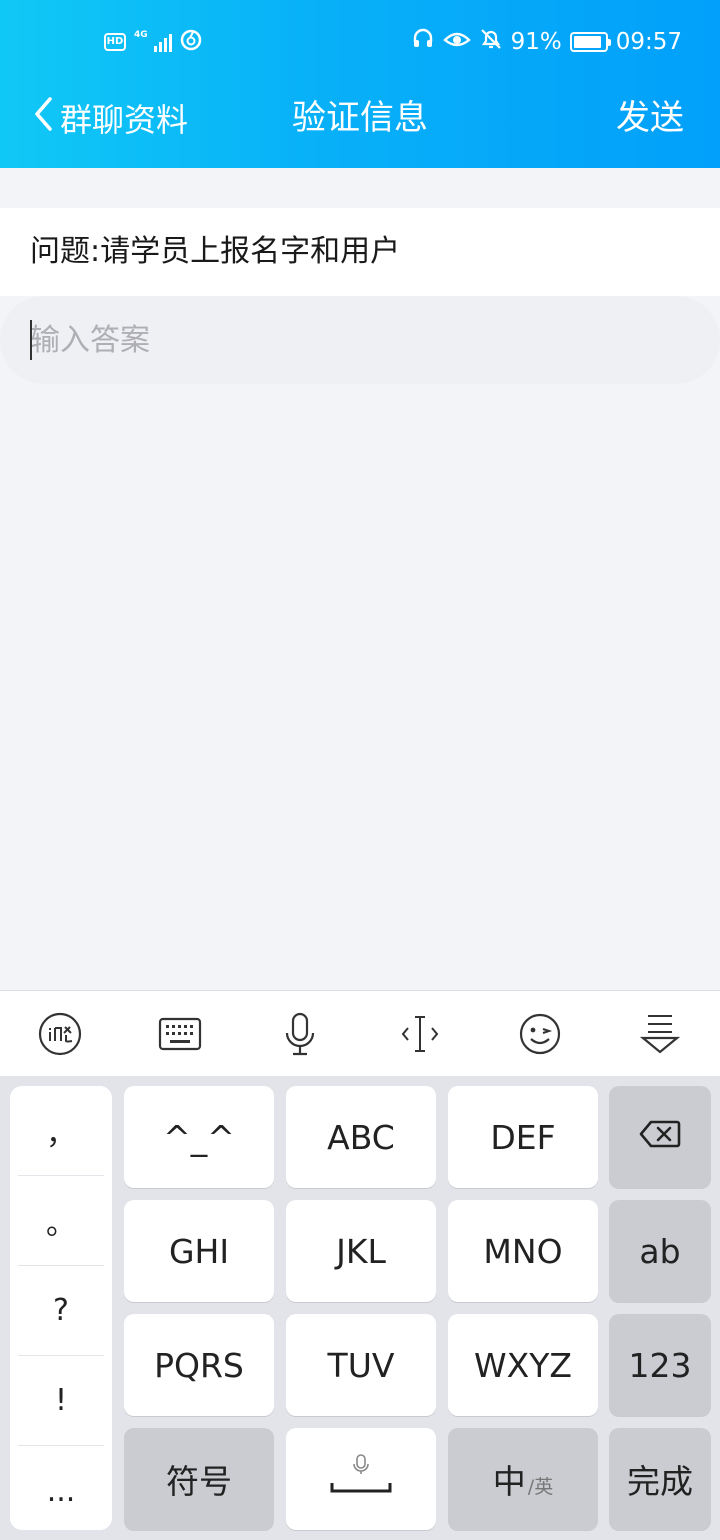 The width and height of the screenshot is (720, 1540). Describe the element at coordinates (660, 1479) in the screenshot. I see `done-key: 完成` at that location.